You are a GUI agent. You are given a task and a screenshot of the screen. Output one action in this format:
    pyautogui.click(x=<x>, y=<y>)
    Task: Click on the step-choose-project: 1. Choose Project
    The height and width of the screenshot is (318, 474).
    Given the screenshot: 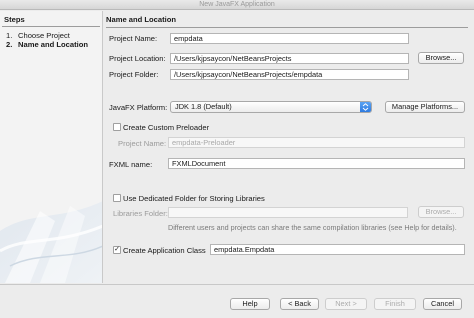 What is the action you would take?
    pyautogui.click(x=38, y=35)
    